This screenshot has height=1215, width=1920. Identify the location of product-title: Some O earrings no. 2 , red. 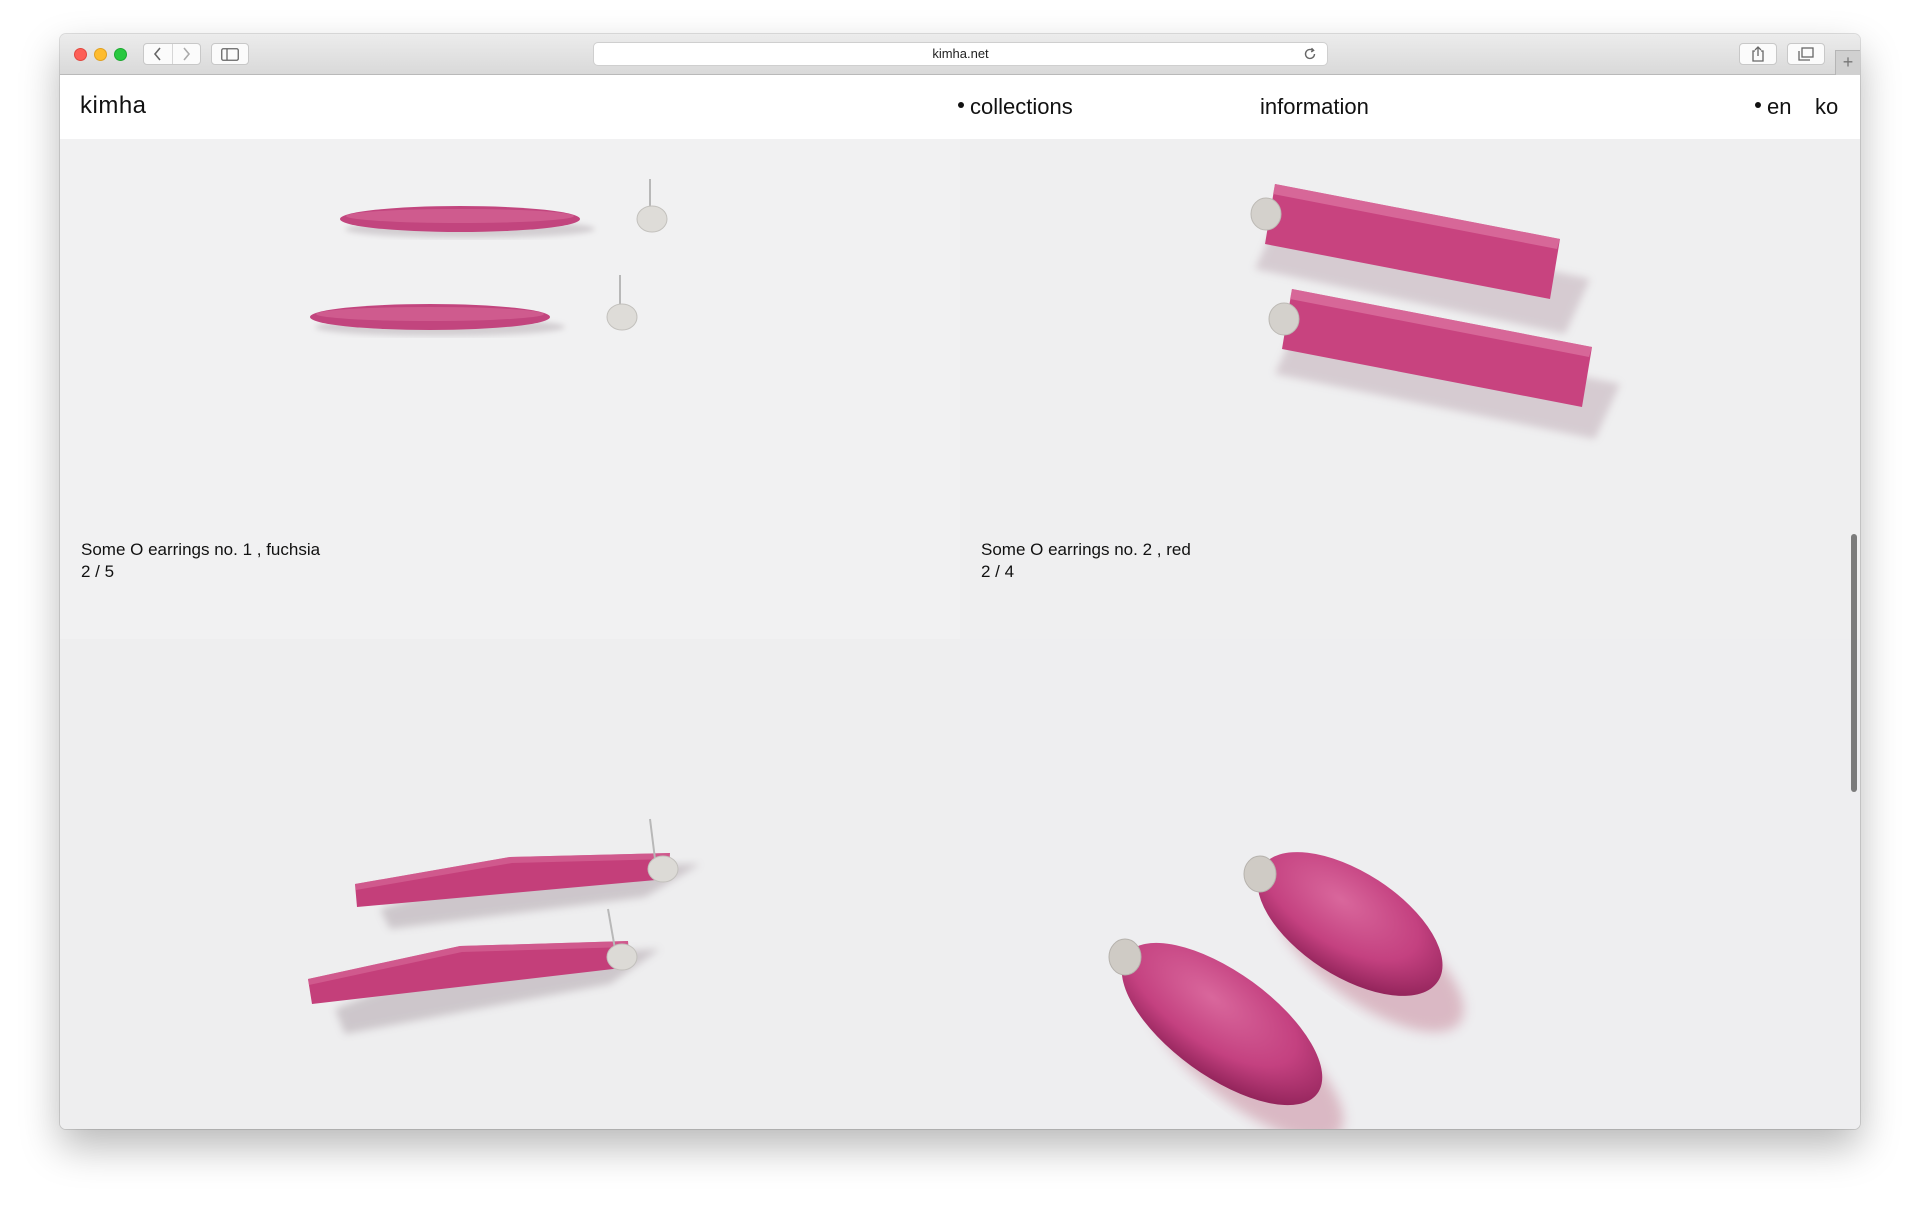
(1086, 549).